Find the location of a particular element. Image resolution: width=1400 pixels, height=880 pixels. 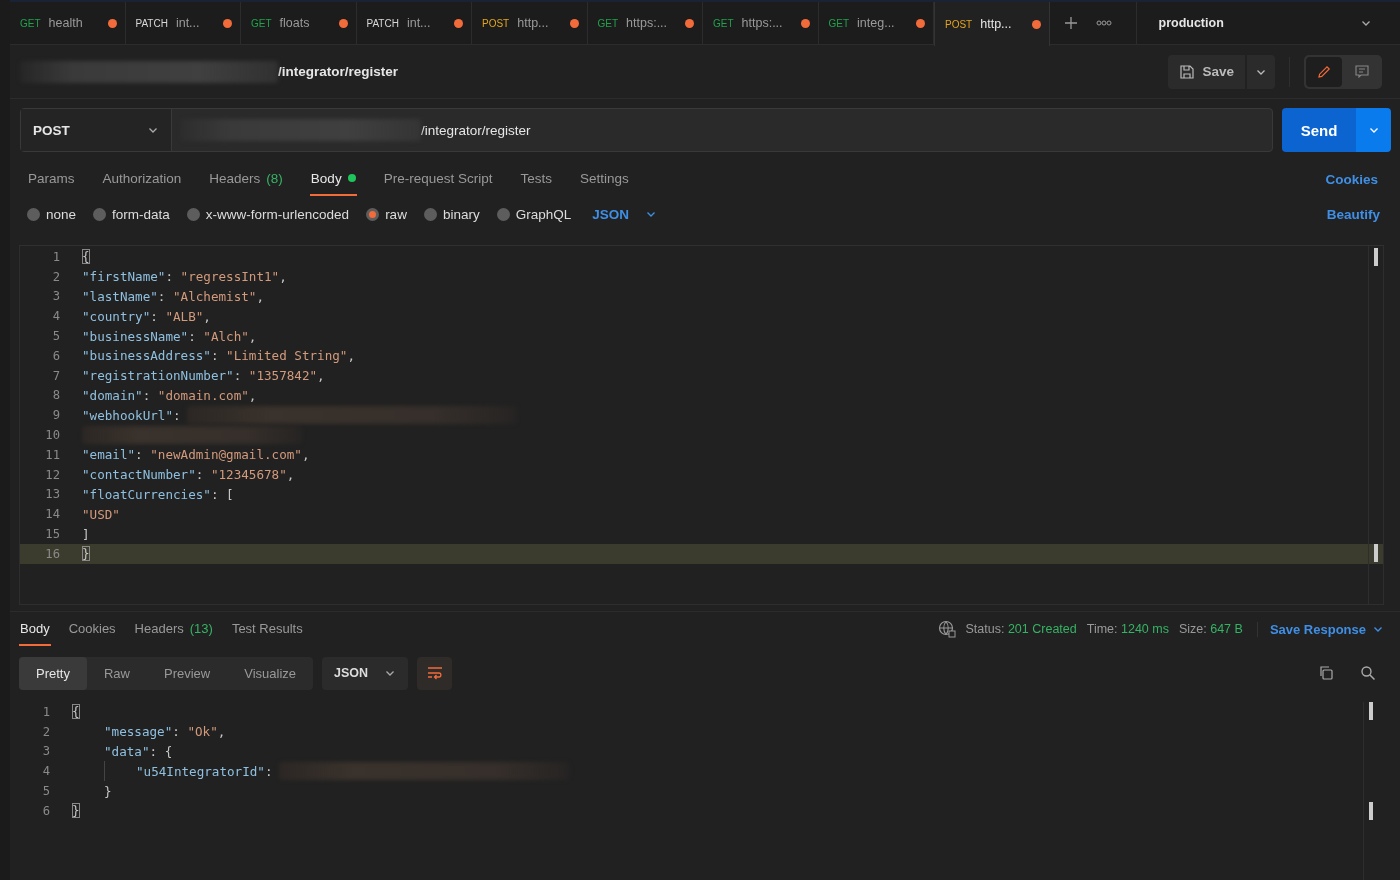

response-tab: Headers (13) is located at coordinates (173, 629).